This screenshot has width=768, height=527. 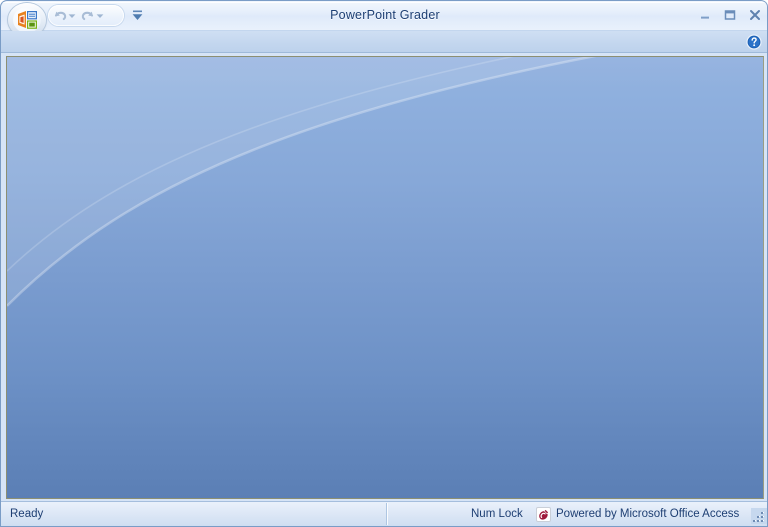 I want to click on help-icon, so click(x=754, y=42).